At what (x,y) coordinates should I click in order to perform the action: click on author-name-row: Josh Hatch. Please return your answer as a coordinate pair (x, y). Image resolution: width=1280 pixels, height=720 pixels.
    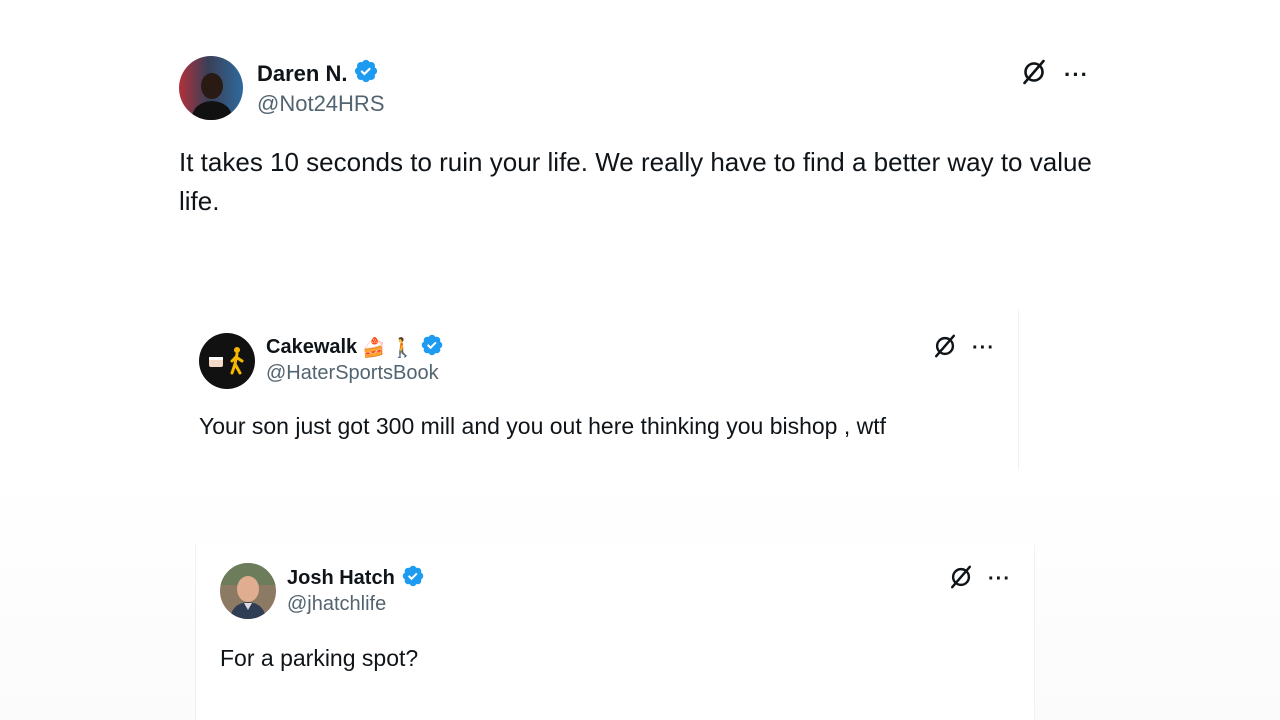
    Looking at the image, I should click on (356, 578).